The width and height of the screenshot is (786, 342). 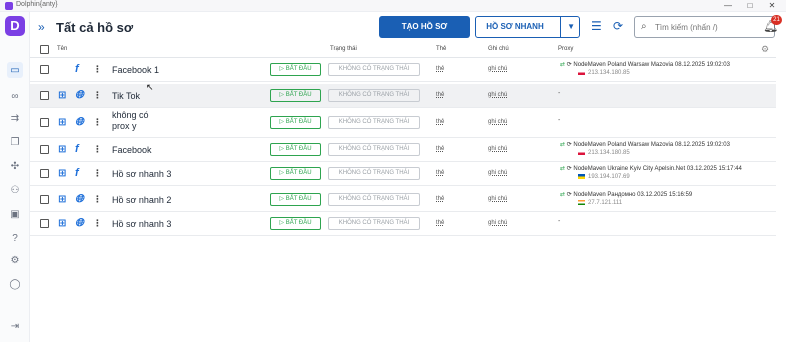 I want to click on column-proxy: Proxy, so click(x=565, y=49).